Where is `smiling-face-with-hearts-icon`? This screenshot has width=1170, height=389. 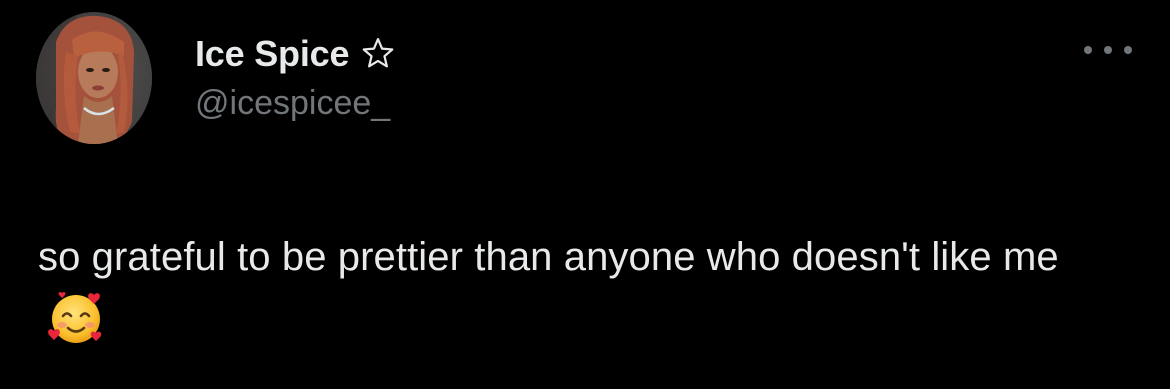
smiling-face-with-hearts-icon is located at coordinates (77, 318).